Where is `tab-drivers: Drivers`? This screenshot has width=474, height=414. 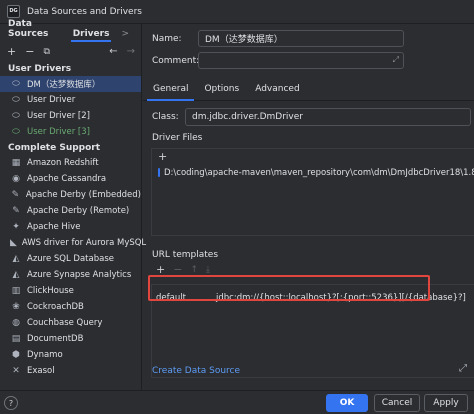 tab-drivers: Drivers is located at coordinates (91, 35).